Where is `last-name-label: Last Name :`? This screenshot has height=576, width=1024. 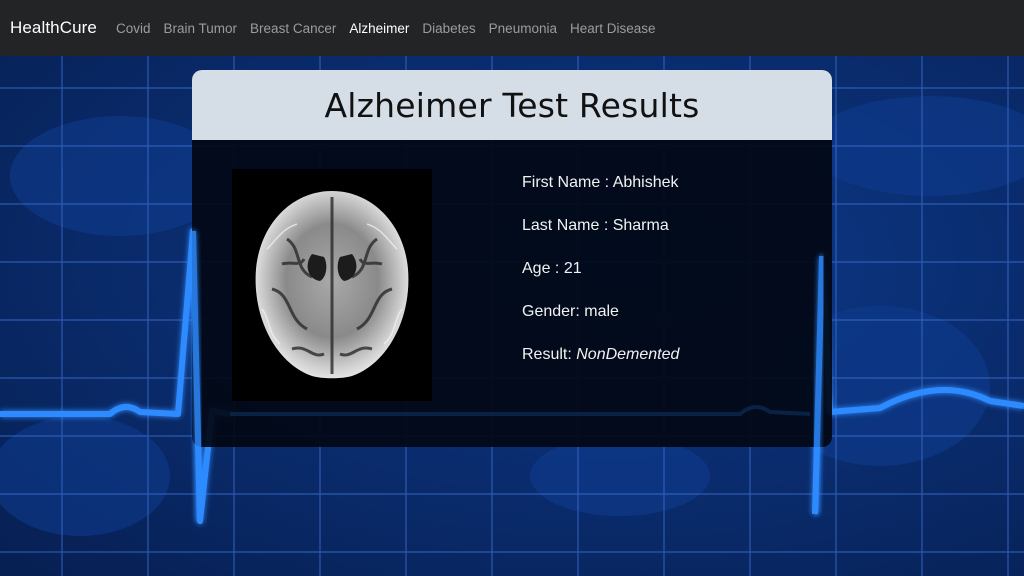 last-name-label: Last Name : is located at coordinates (567, 225).